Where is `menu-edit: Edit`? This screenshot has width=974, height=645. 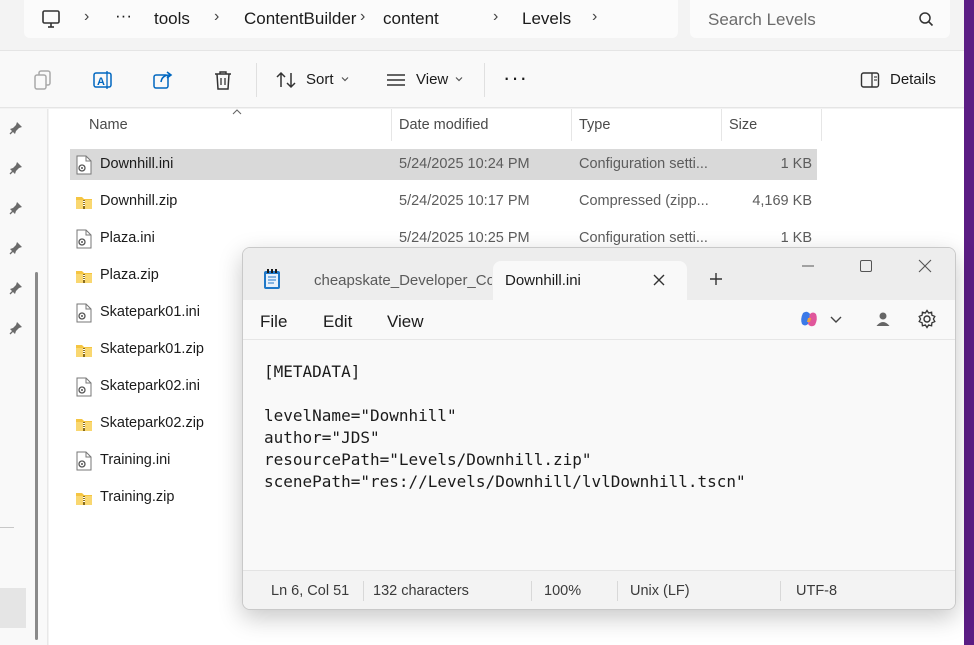 menu-edit: Edit is located at coordinates (337, 322).